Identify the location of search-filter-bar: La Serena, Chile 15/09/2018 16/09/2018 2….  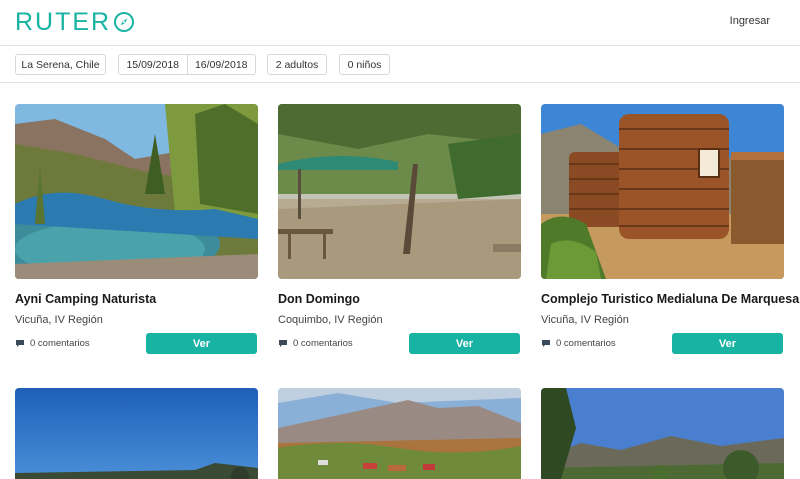
(400, 65).